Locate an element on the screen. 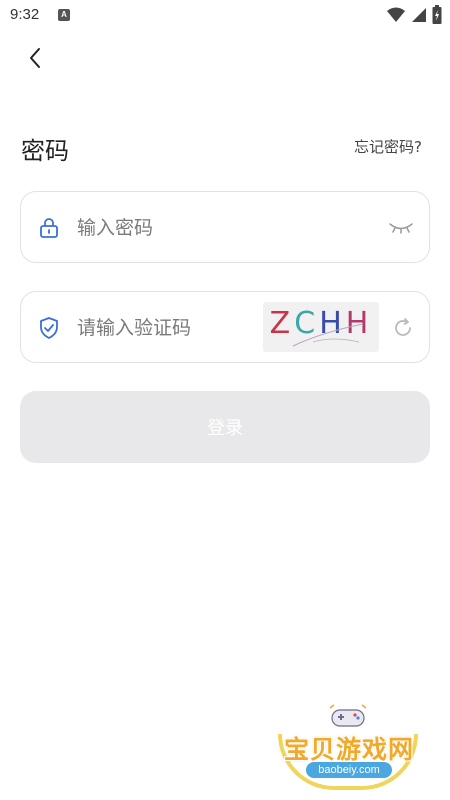 The image size is (450, 800). password-input is located at coordinates (227, 228).